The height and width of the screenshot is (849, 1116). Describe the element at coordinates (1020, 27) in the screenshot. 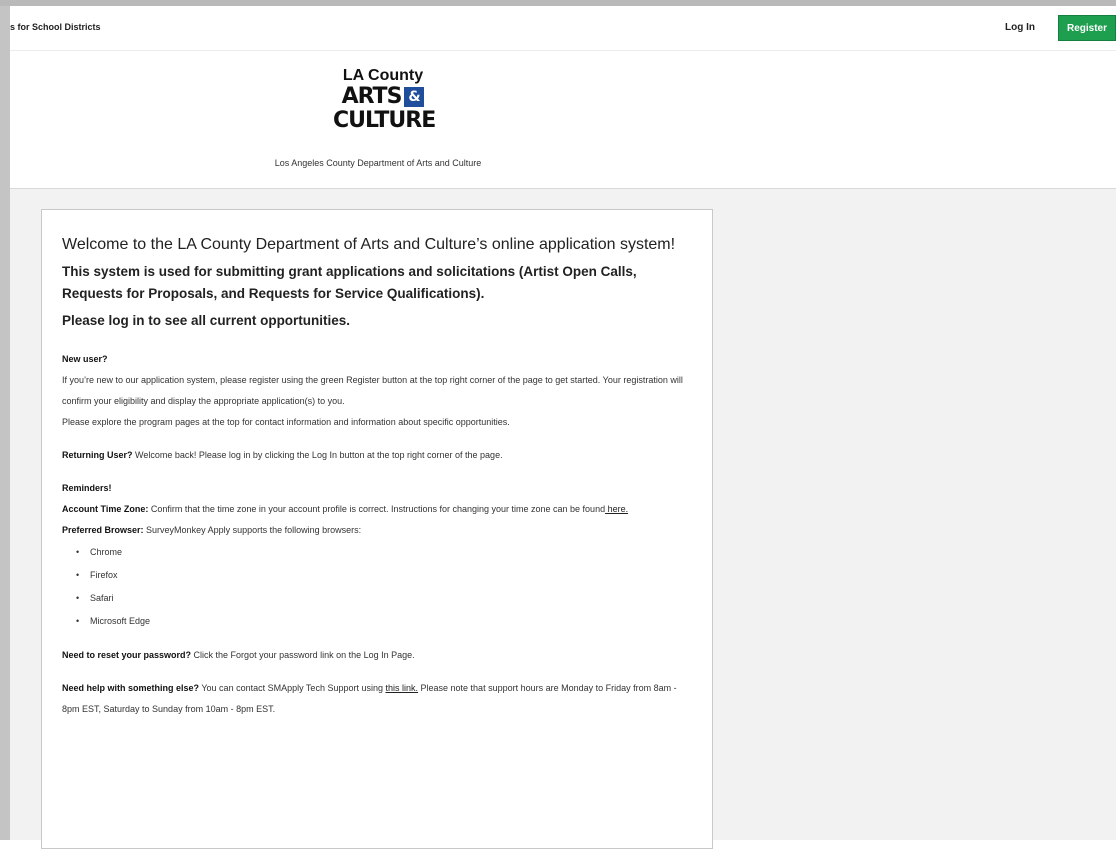

I see `login-link: Log In` at that location.